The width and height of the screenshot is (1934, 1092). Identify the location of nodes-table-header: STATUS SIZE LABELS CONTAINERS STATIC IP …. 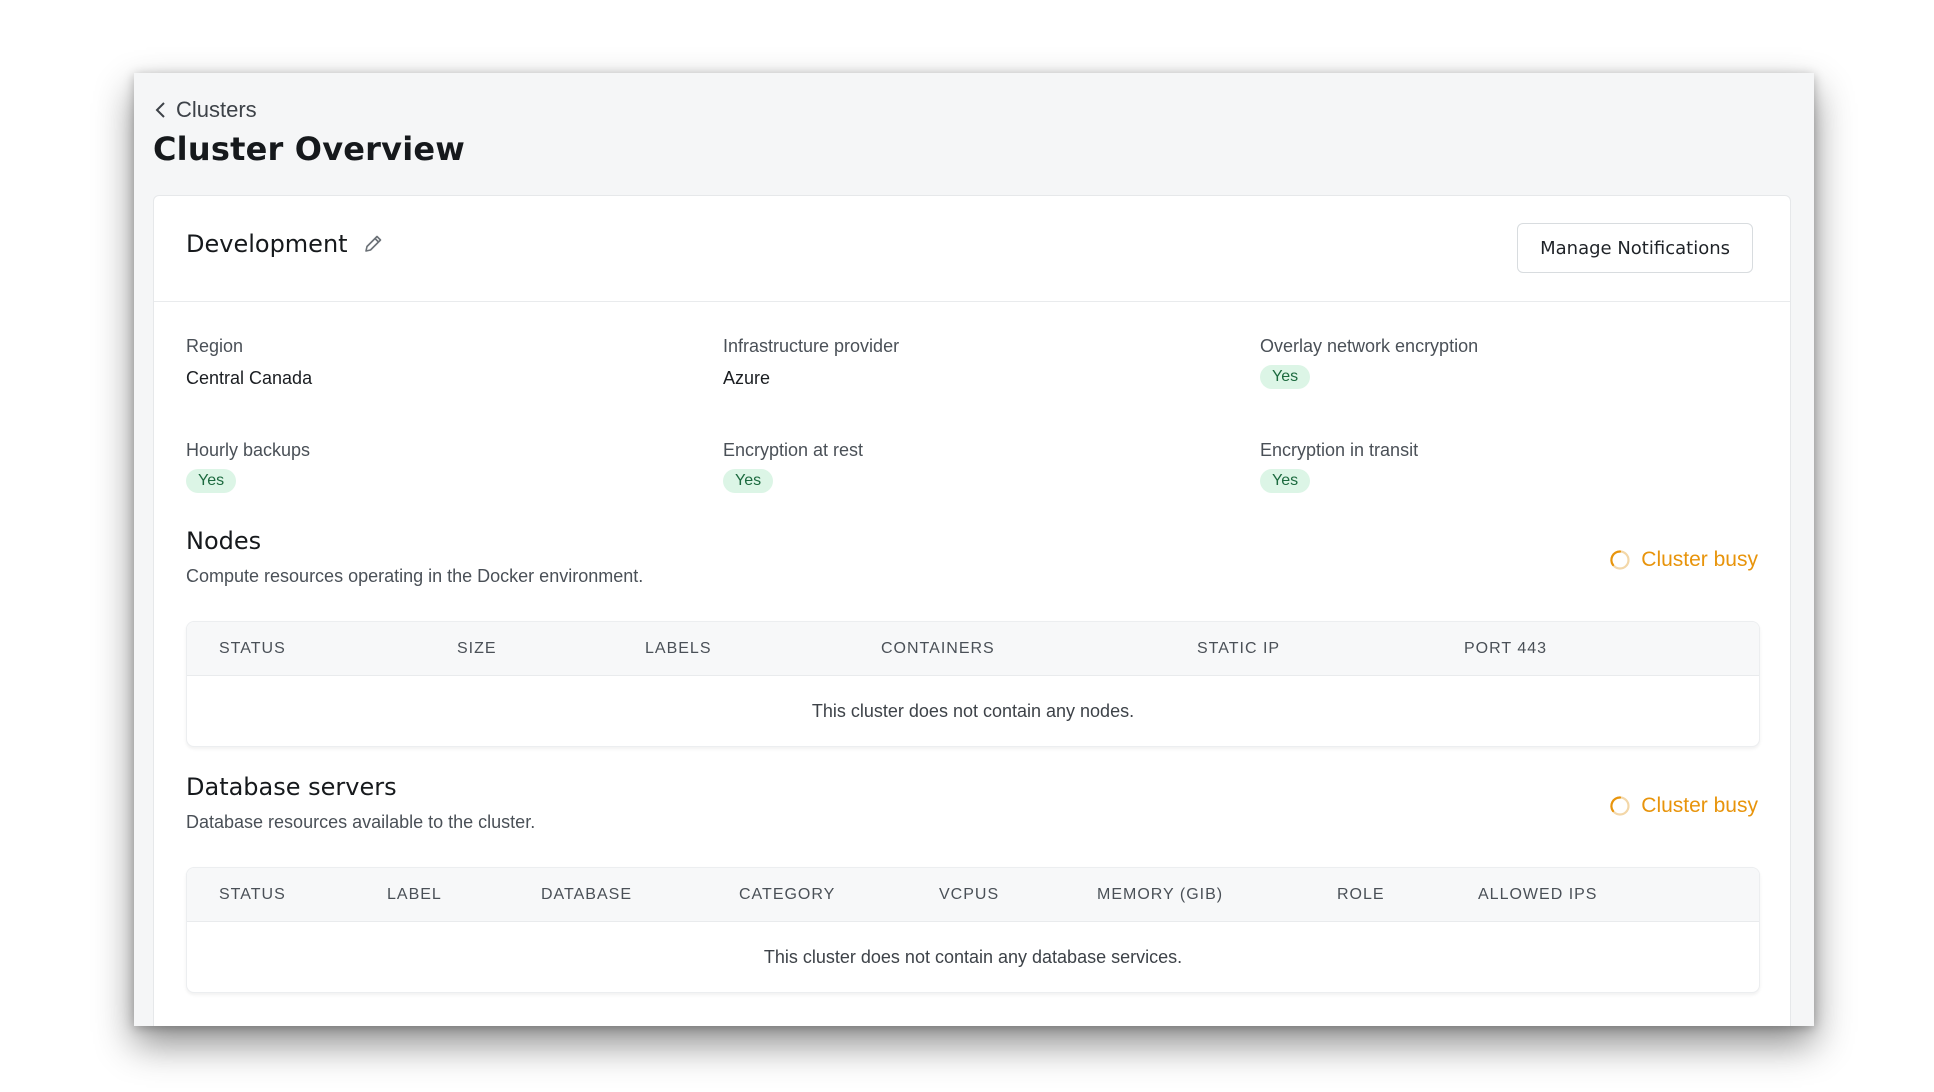
(973, 649).